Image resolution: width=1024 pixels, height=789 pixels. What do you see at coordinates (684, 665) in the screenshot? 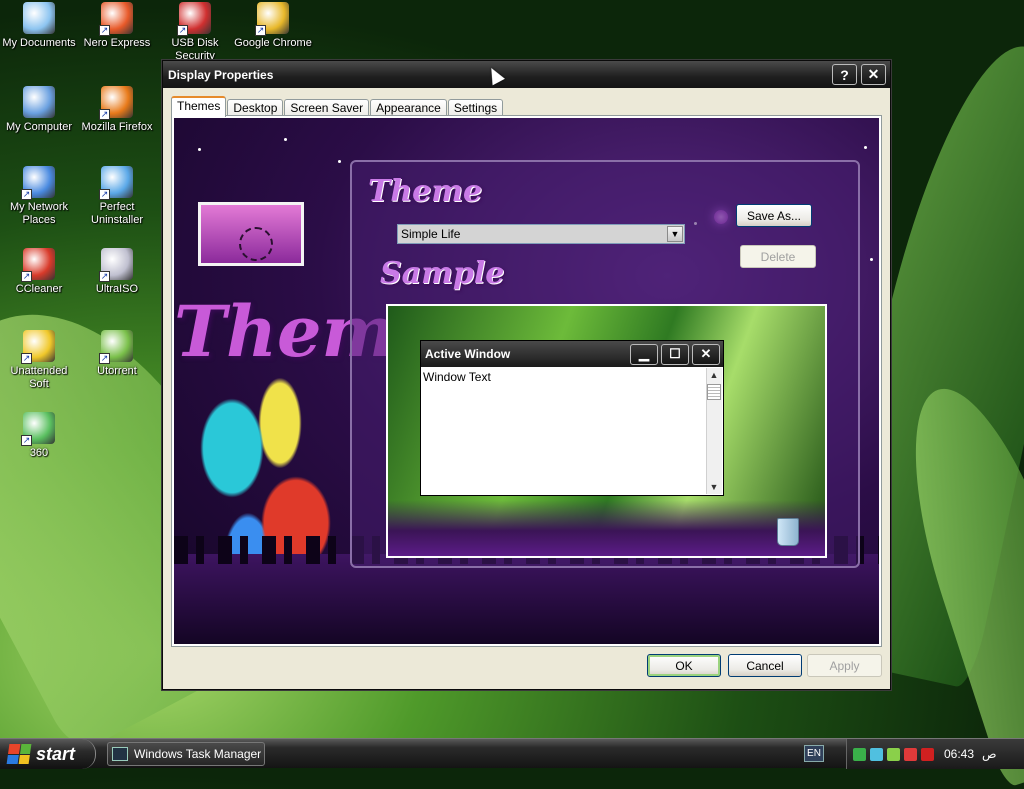
I see `ok-button: OK` at bounding box center [684, 665].